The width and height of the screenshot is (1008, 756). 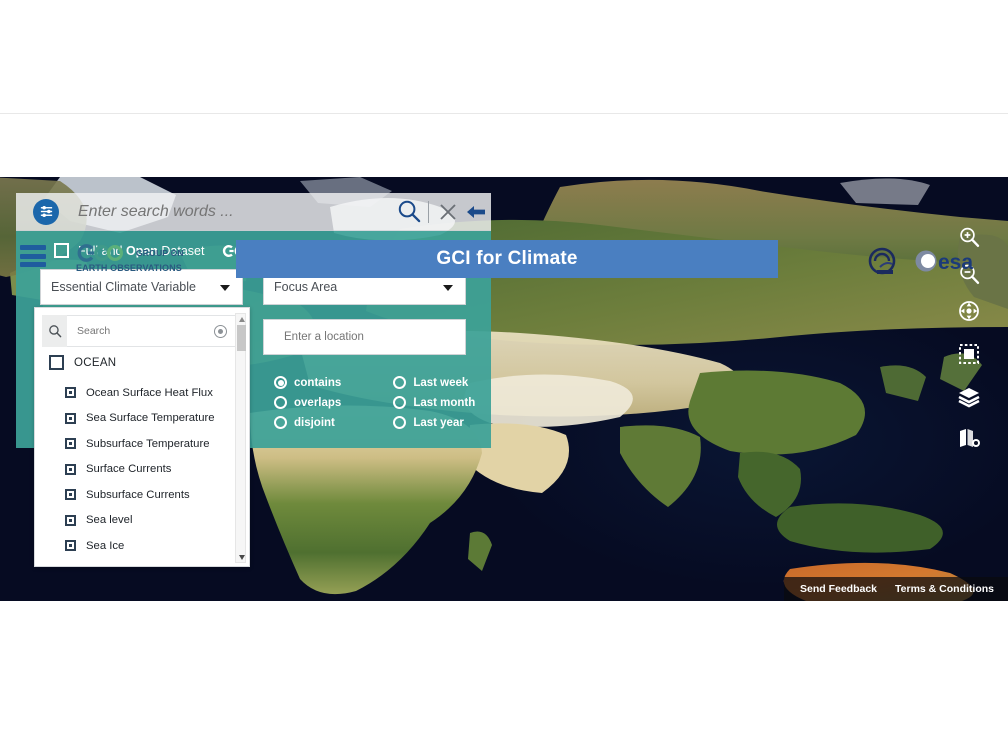 I want to click on location-input, so click(x=373, y=337).